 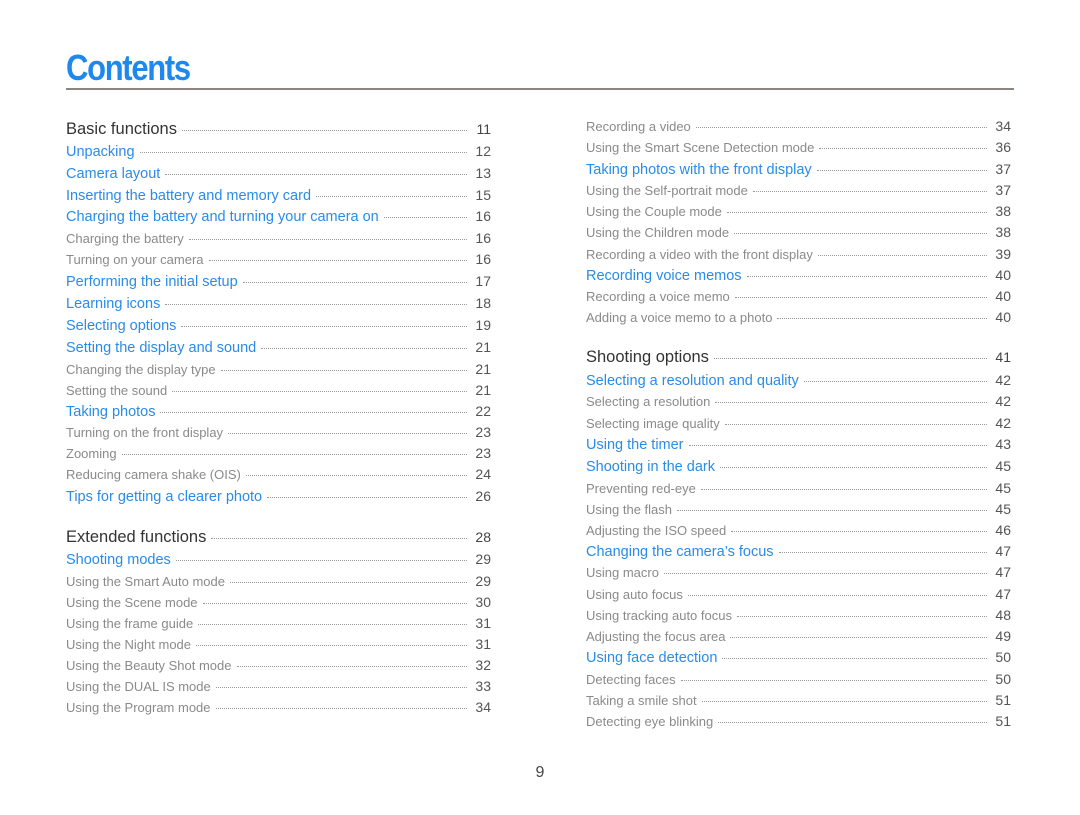 I want to click on toc-subsection: Changing the display type 21, so click(x=278, y=369).